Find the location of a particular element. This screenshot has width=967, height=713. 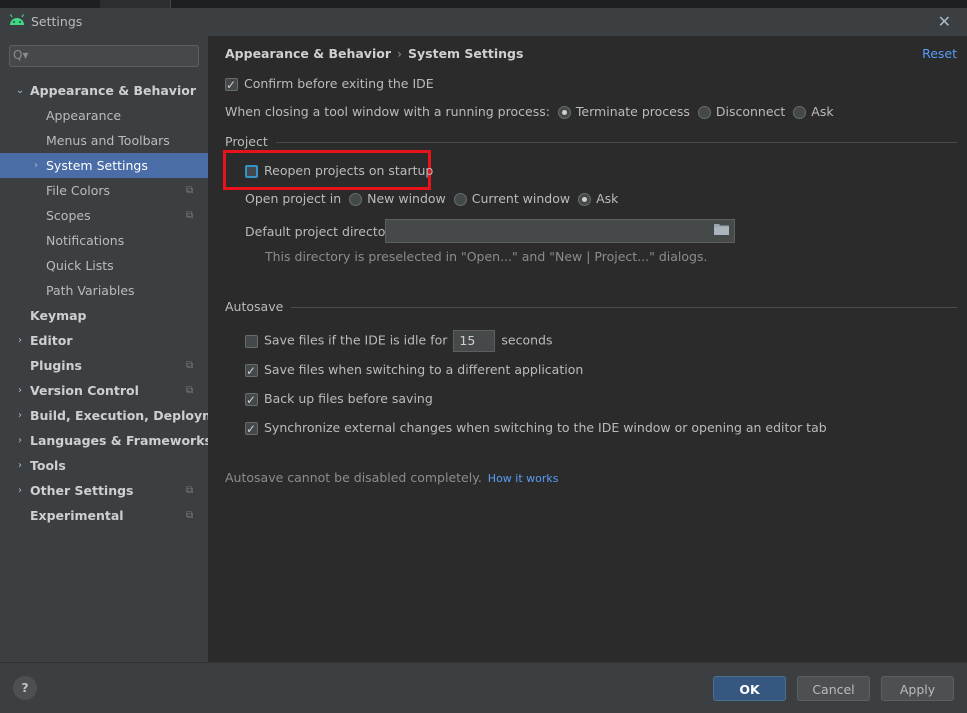

autosave-section-title: Autosave is located at coordinates (258, 306).